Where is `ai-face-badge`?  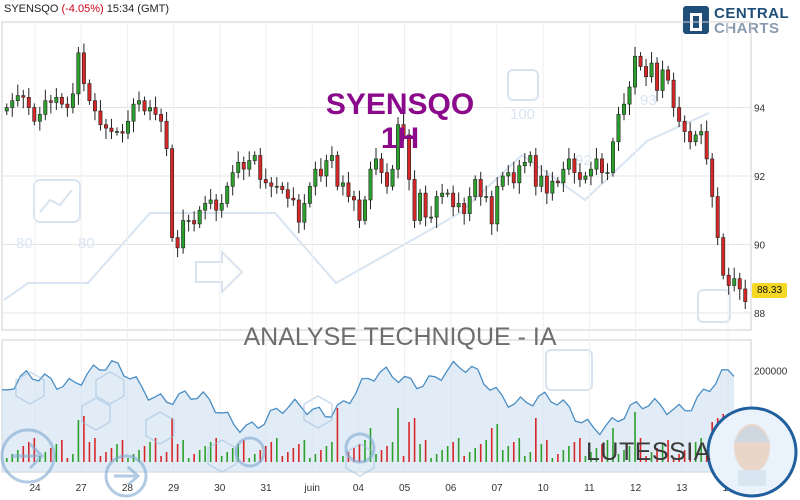
ai-face-badge is located at coordinates (752, 452).